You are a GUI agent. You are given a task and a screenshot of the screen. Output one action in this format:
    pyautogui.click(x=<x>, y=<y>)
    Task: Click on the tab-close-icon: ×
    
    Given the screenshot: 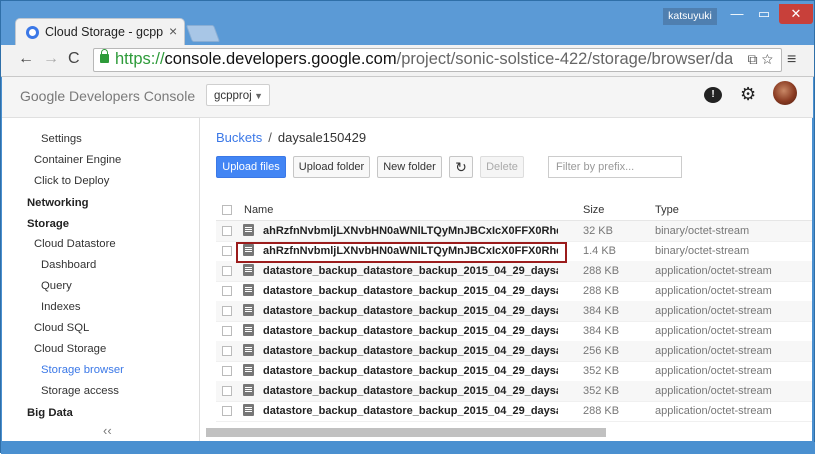 What is the action you would take?
    pyautogui.click(x=173, y=31)
    